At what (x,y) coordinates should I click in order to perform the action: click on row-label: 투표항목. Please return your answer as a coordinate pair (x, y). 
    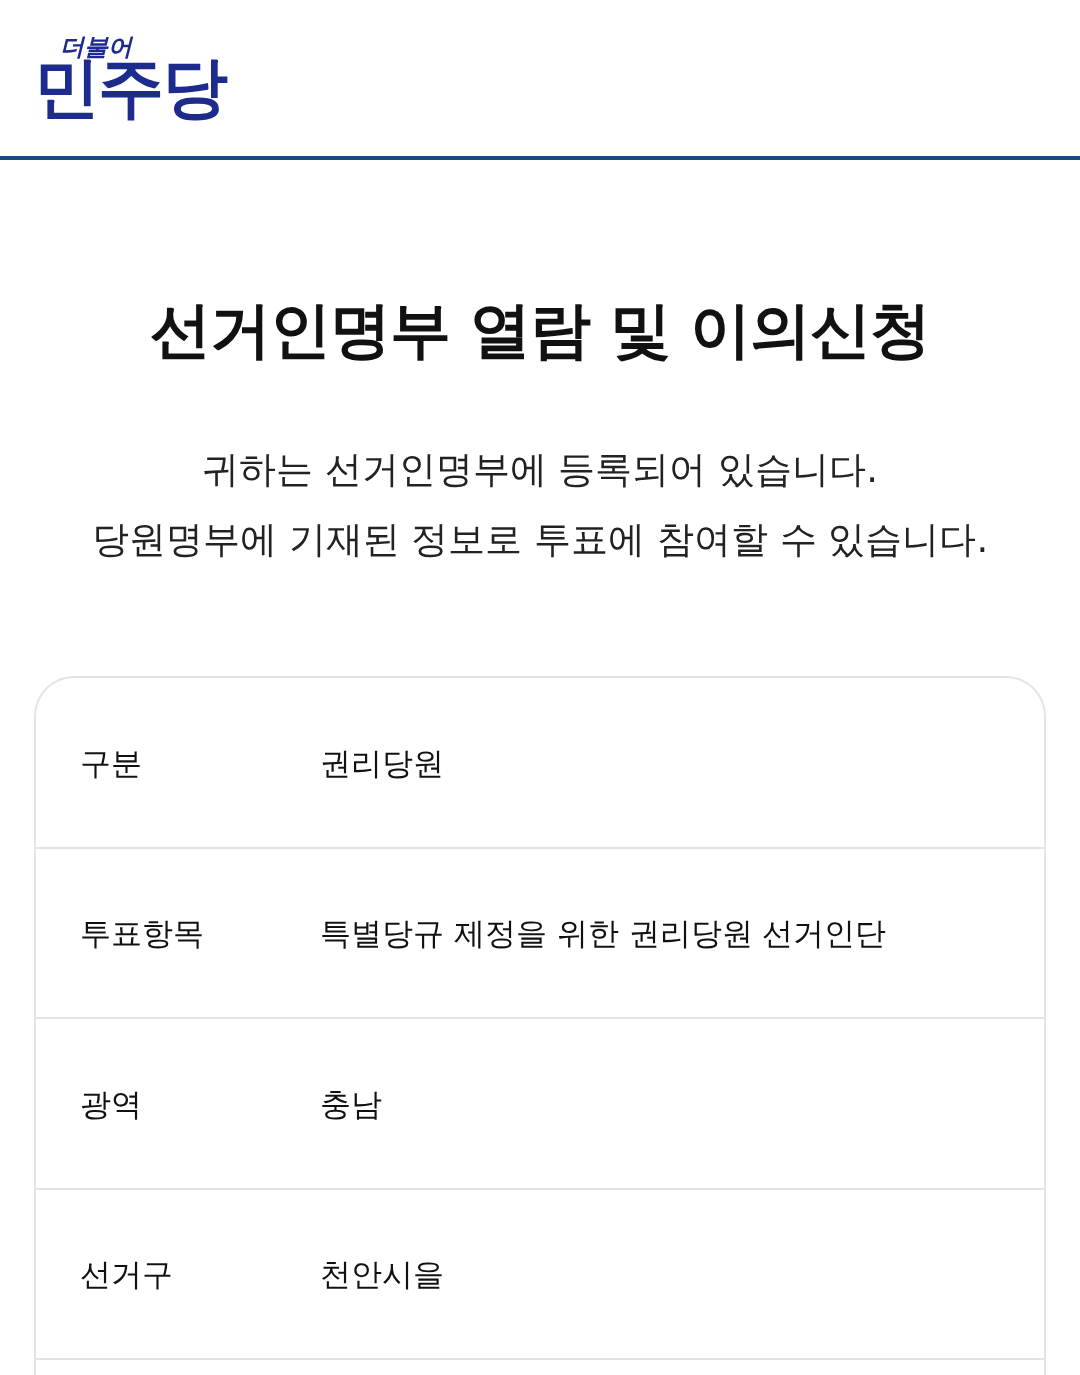
    Looking at the image, I should click on (142, 934).